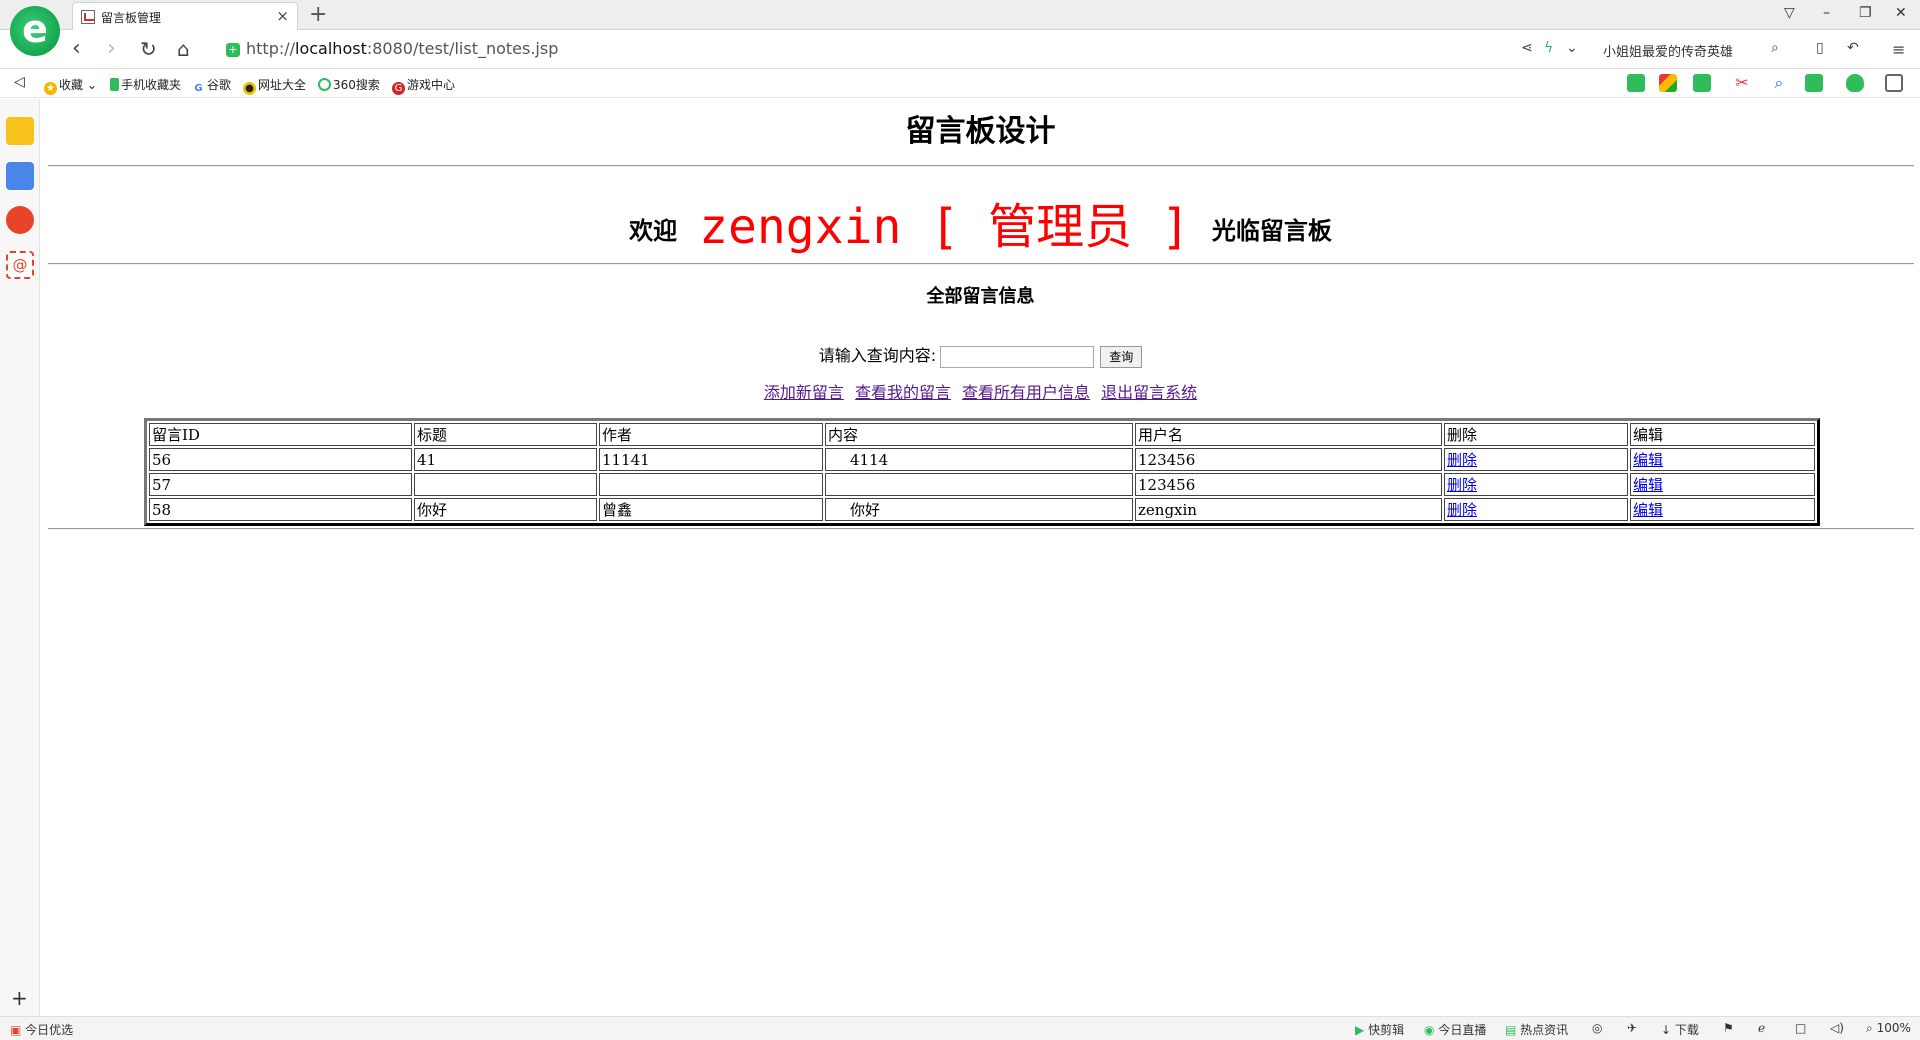  I want to click on status-window-icon: □, so click(1800, 1028).